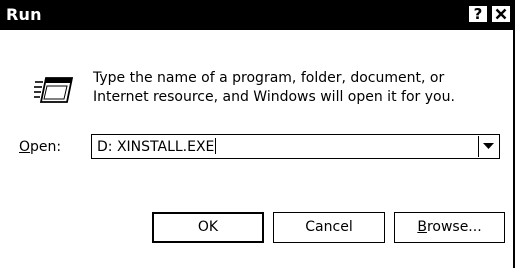 Image resolution: width=515 pixels, height=268 pixels. What do you see at coordinates (24, 14) in the screenshot?
I see `window-title: Run` at bounding box center [24, 14].